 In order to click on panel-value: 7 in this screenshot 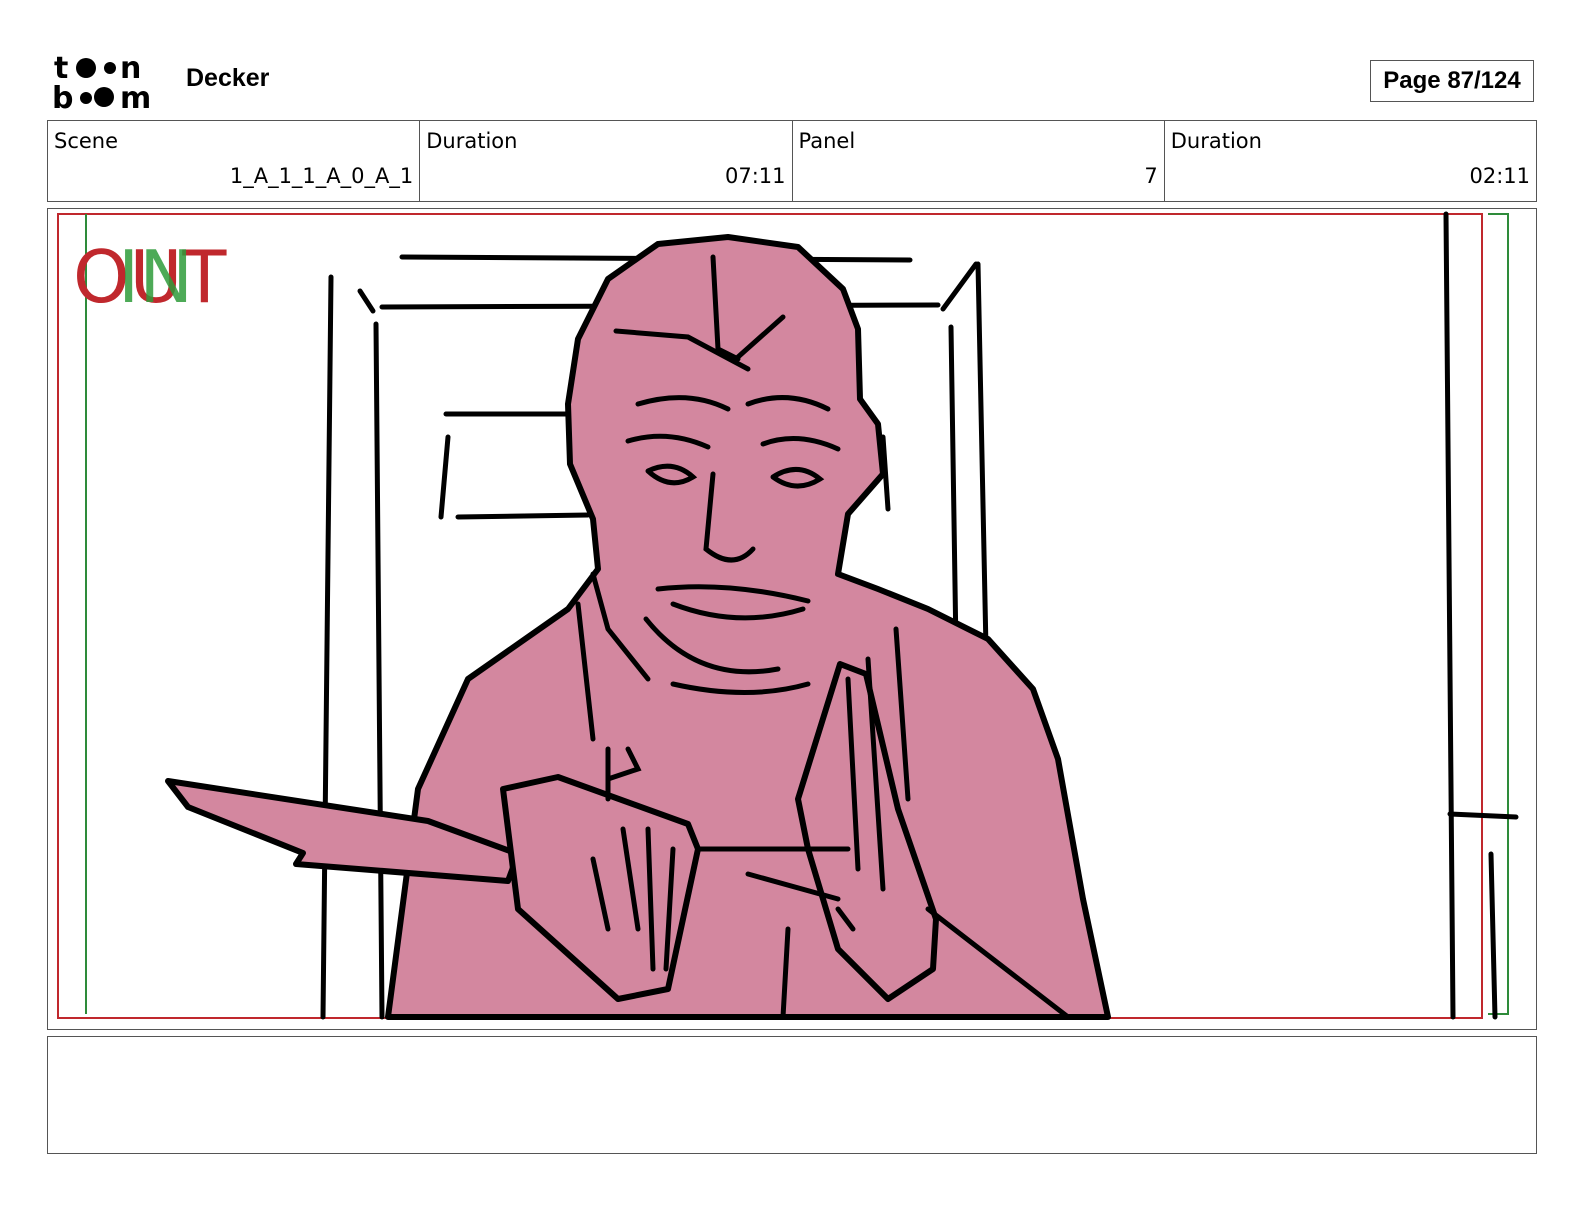, I will do `click(1151, 176)`.